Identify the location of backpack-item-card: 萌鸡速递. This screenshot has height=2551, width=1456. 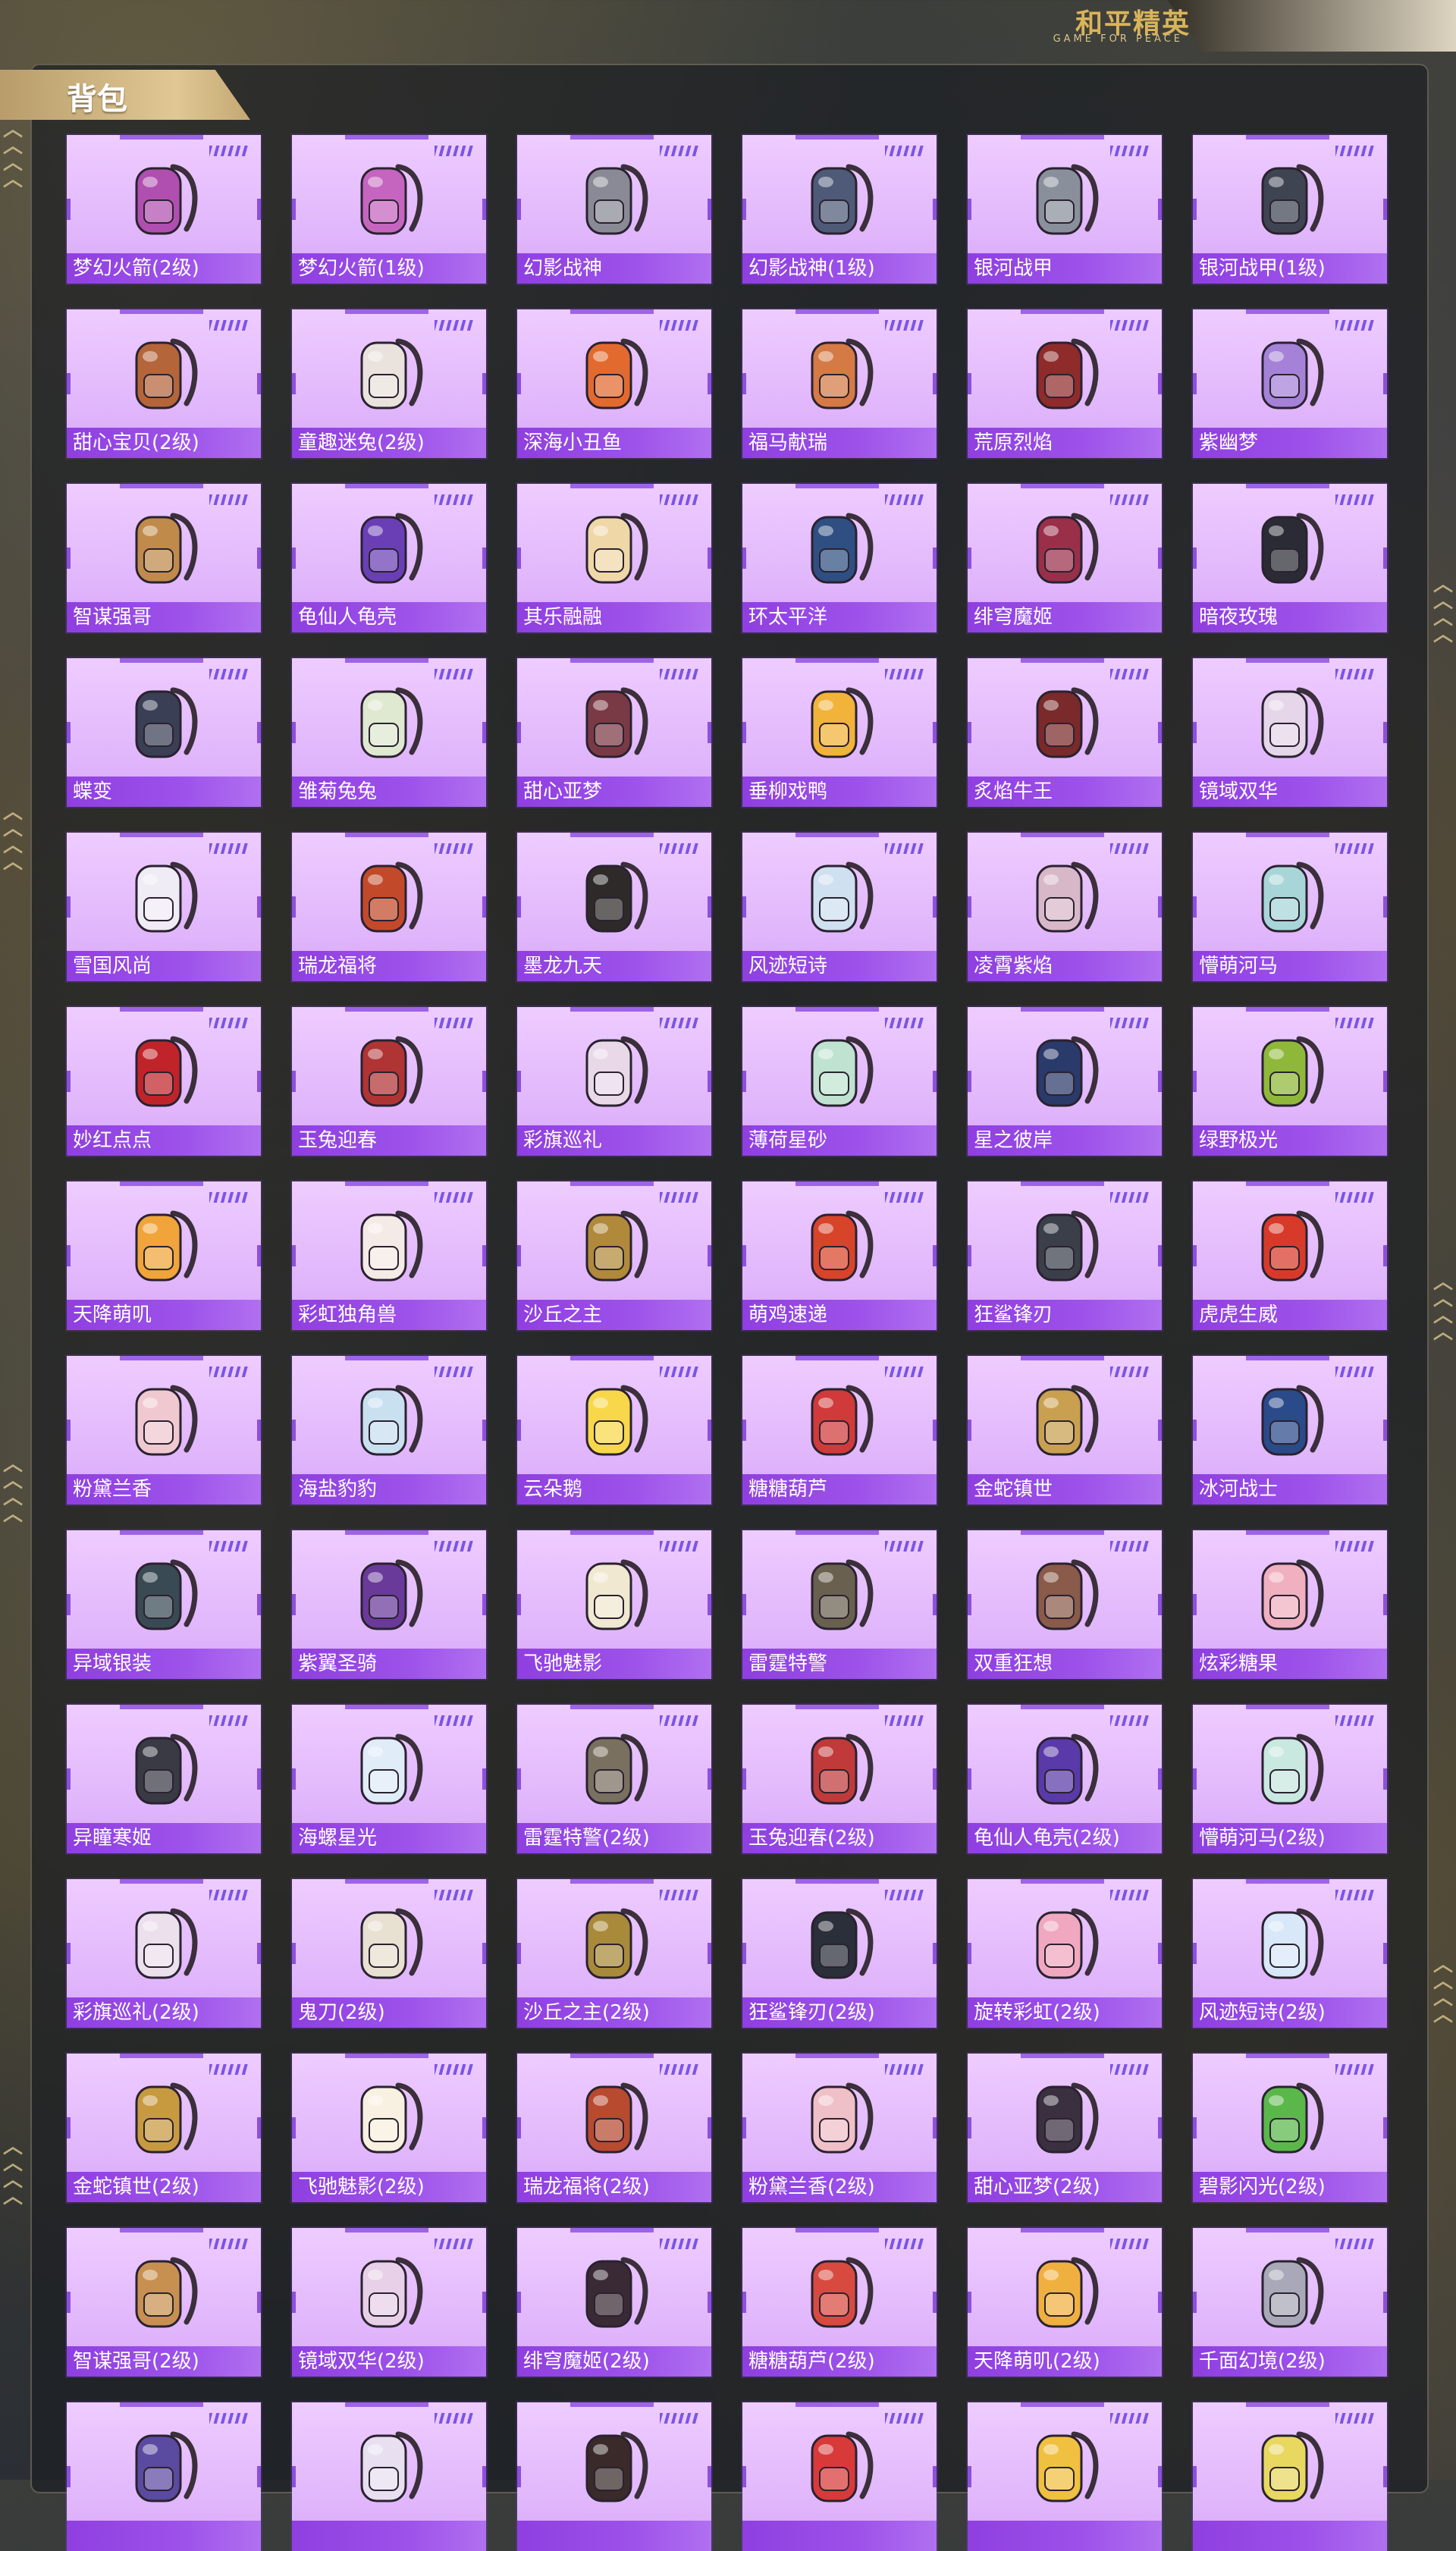
(839, 1255).